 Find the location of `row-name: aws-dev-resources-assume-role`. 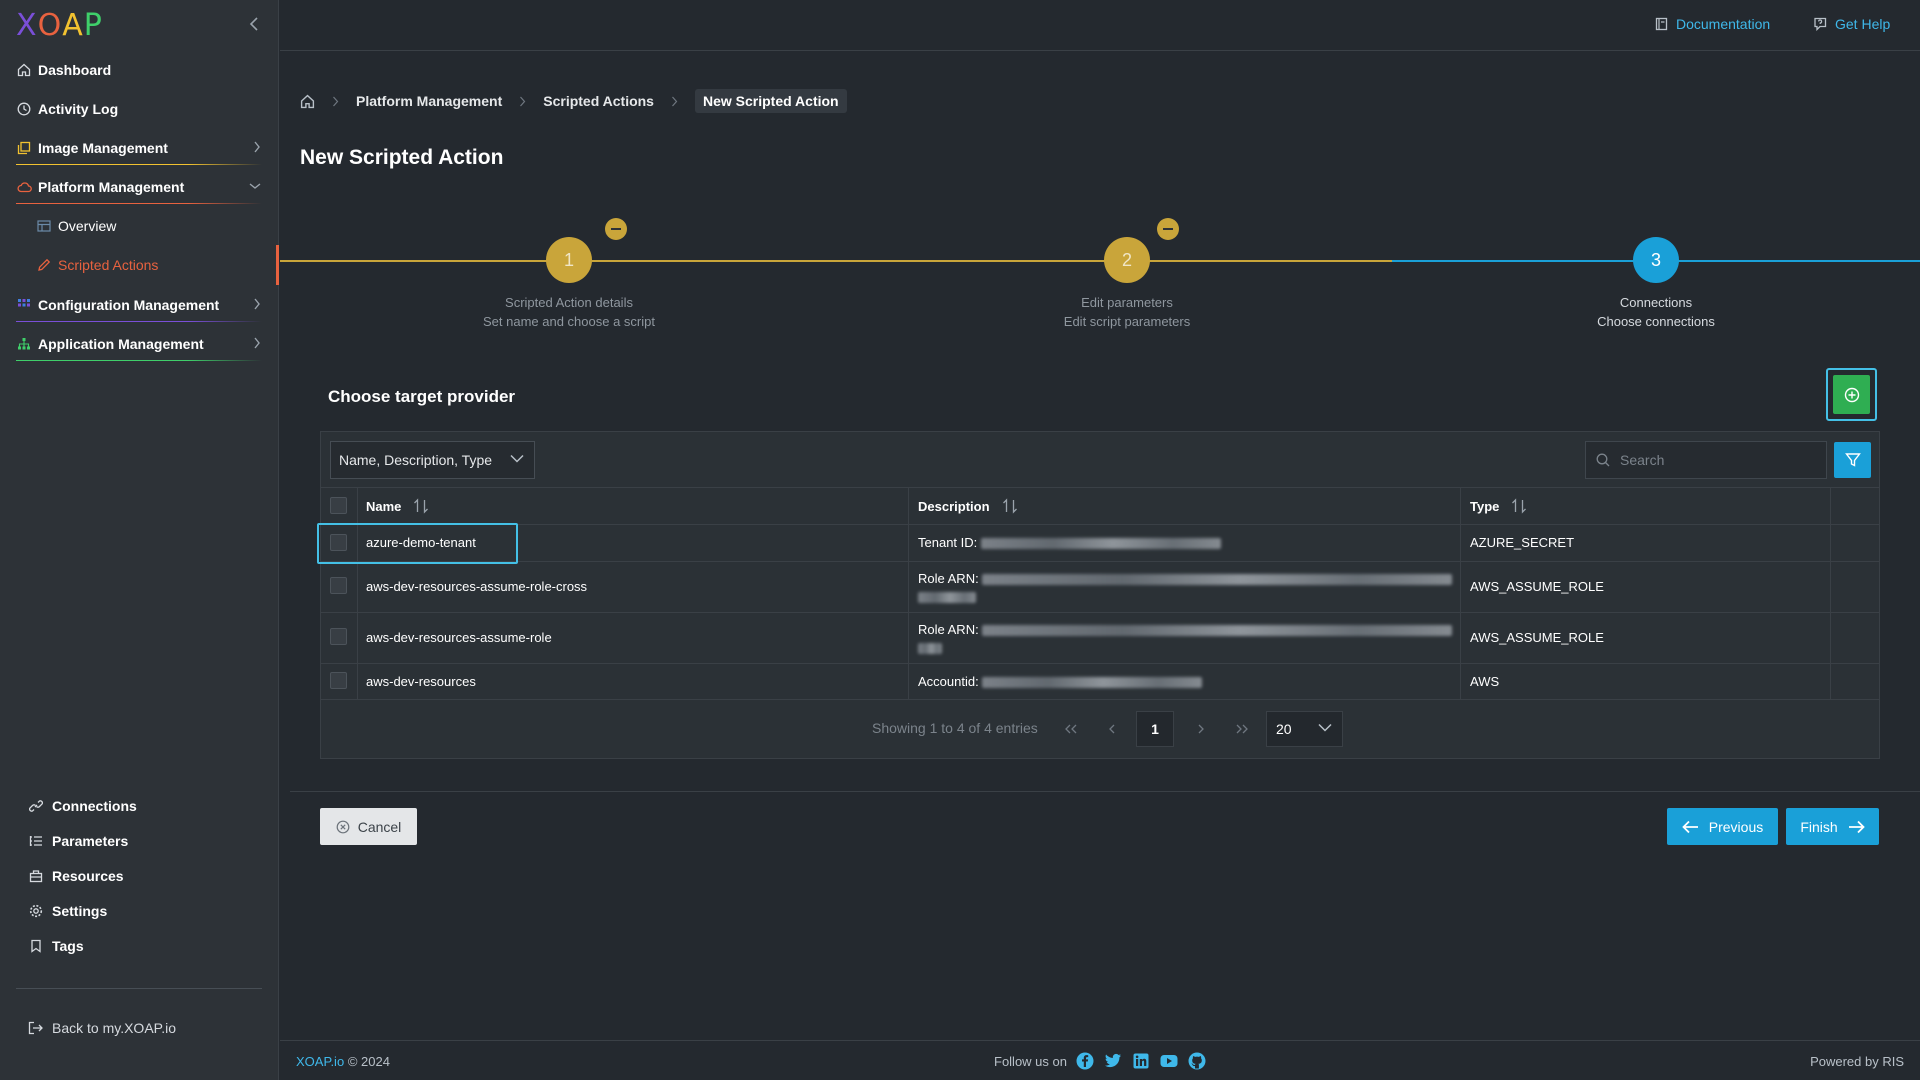

row-name: aws-dev-resources-assume-role is located at coordinates (459, 637).